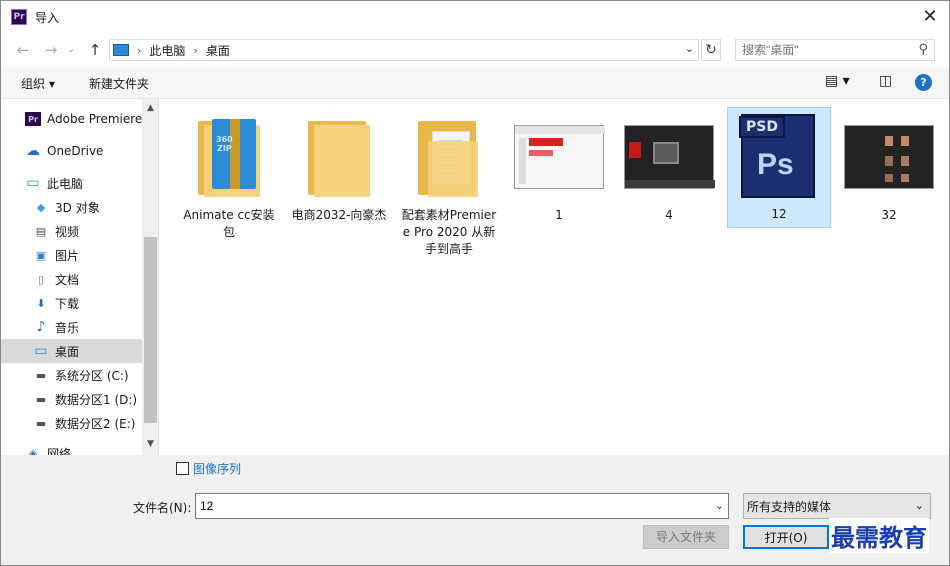 This screenshot has width=950, height=566. Describe the element at coordinates (67, 303) in the screenshot. I see `sidebar-item-label: 下载` at that location.